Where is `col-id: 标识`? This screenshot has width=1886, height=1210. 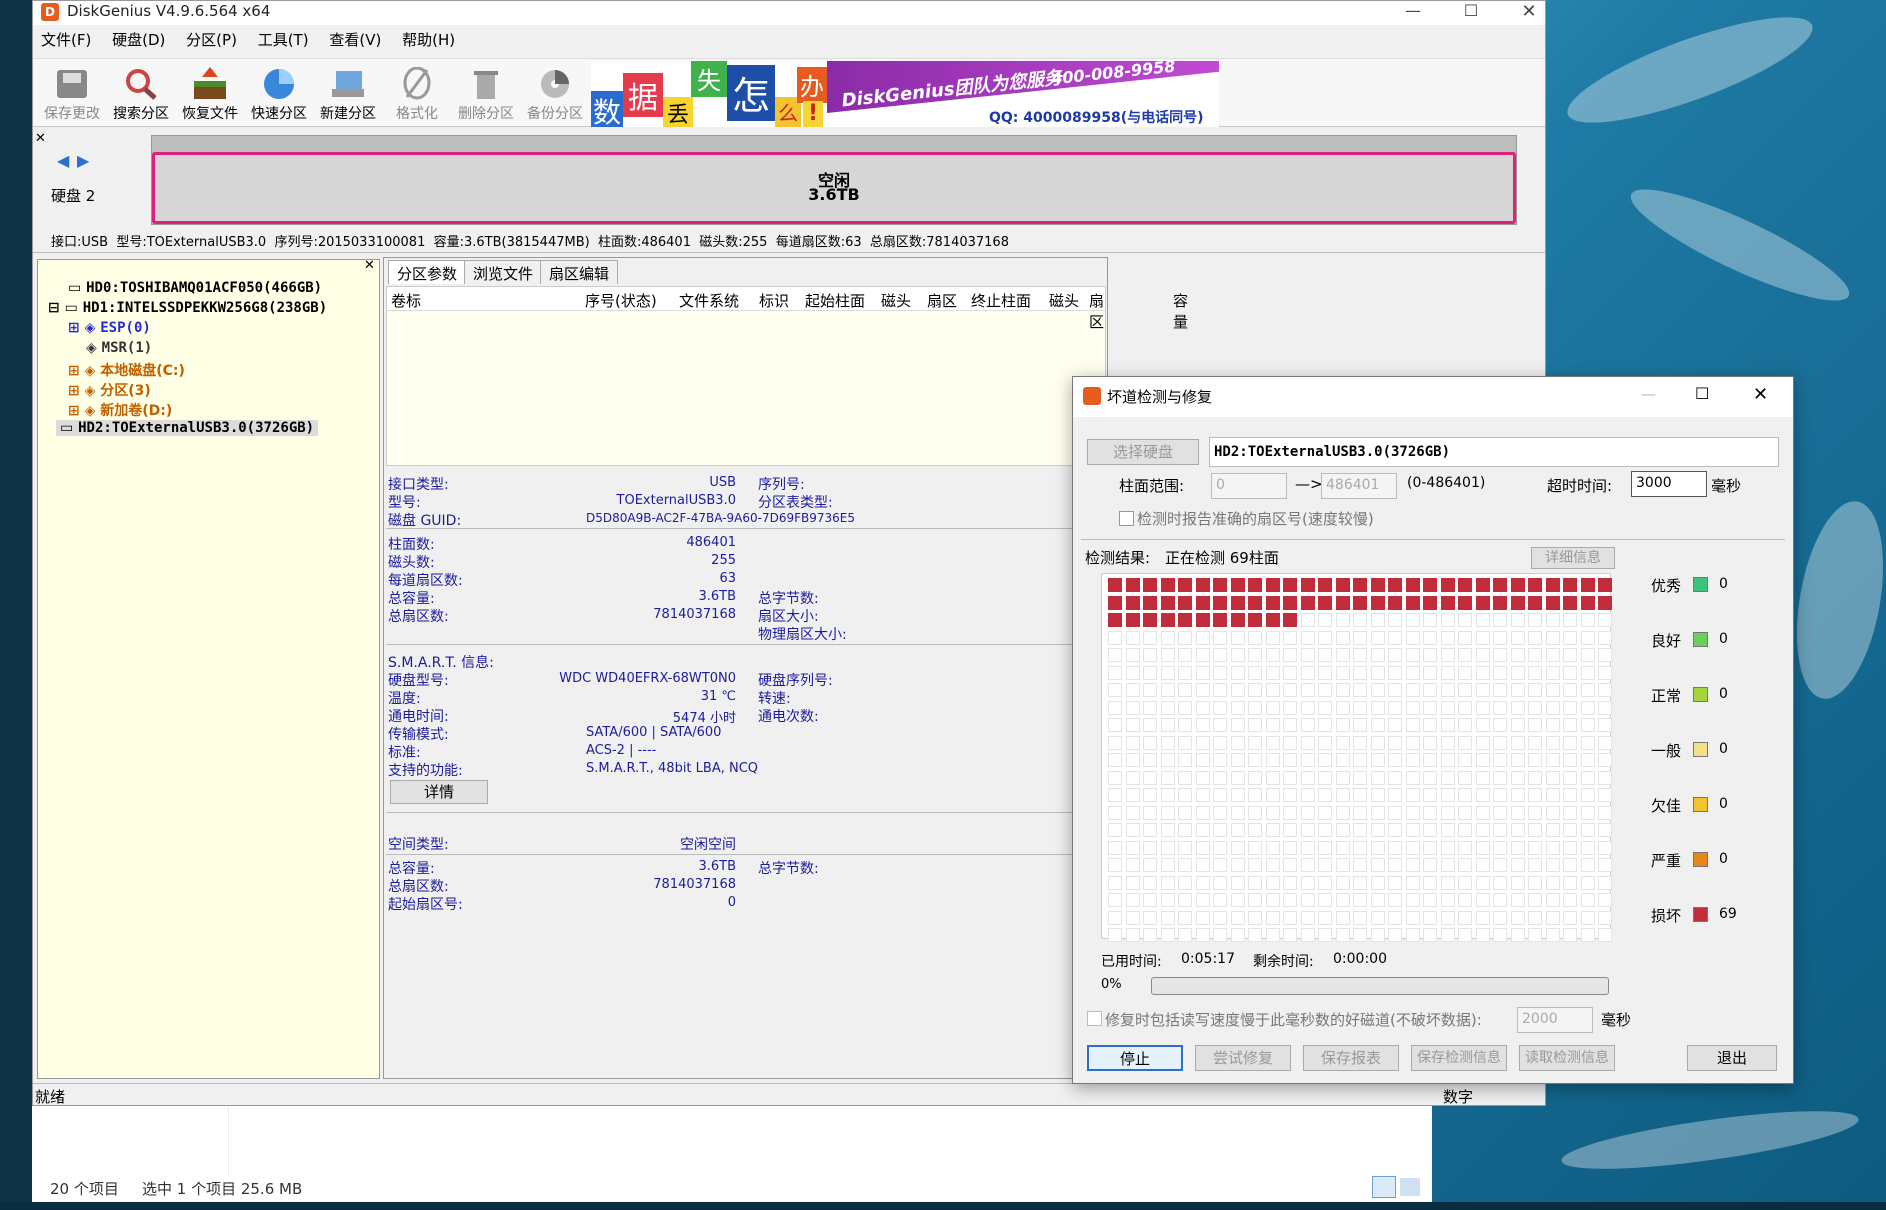 col-id: 标识 is located at coordinates (774, 300).